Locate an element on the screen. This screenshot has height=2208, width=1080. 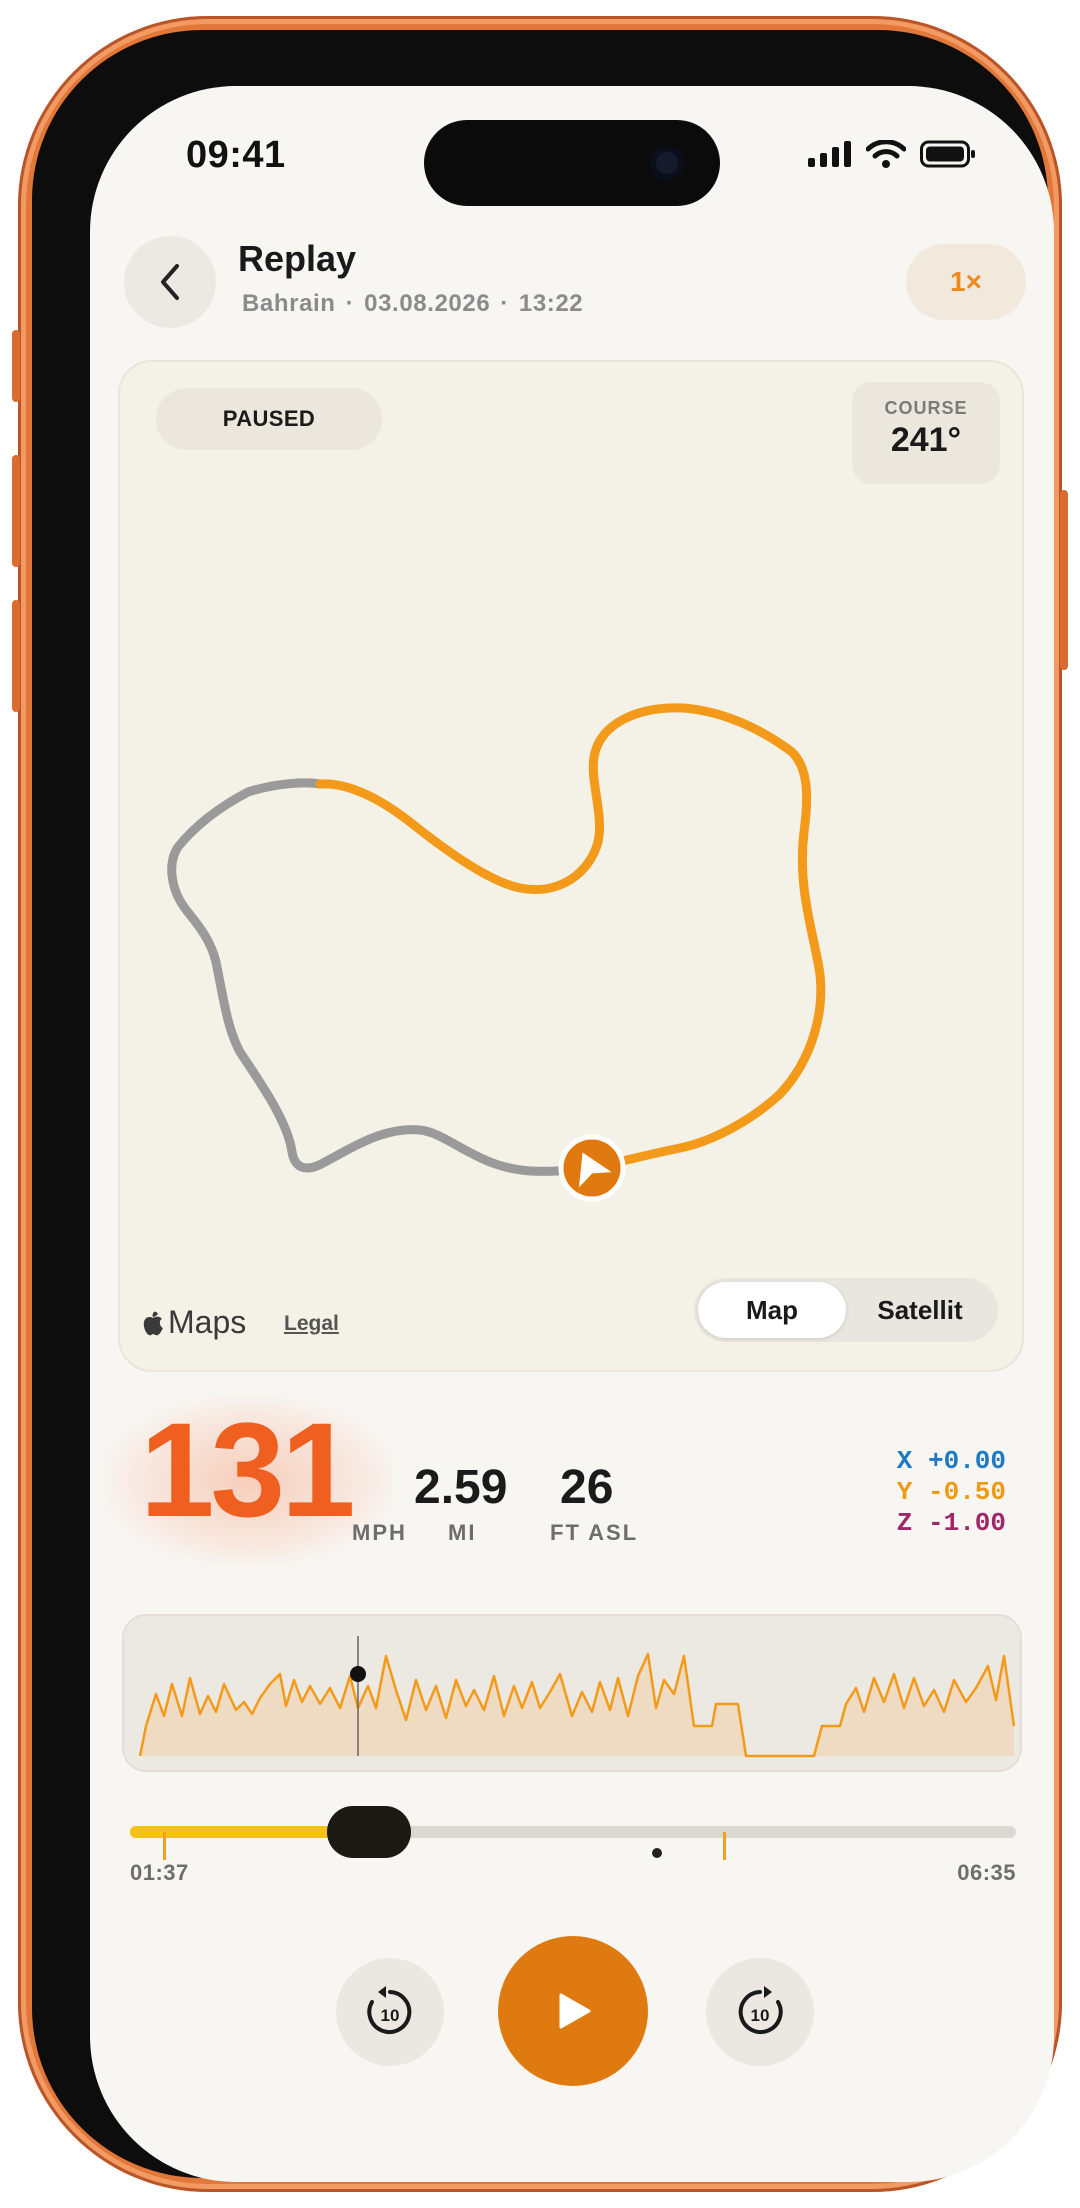
speed-trace-cursor-dot is located at coordinates (358, 1674).